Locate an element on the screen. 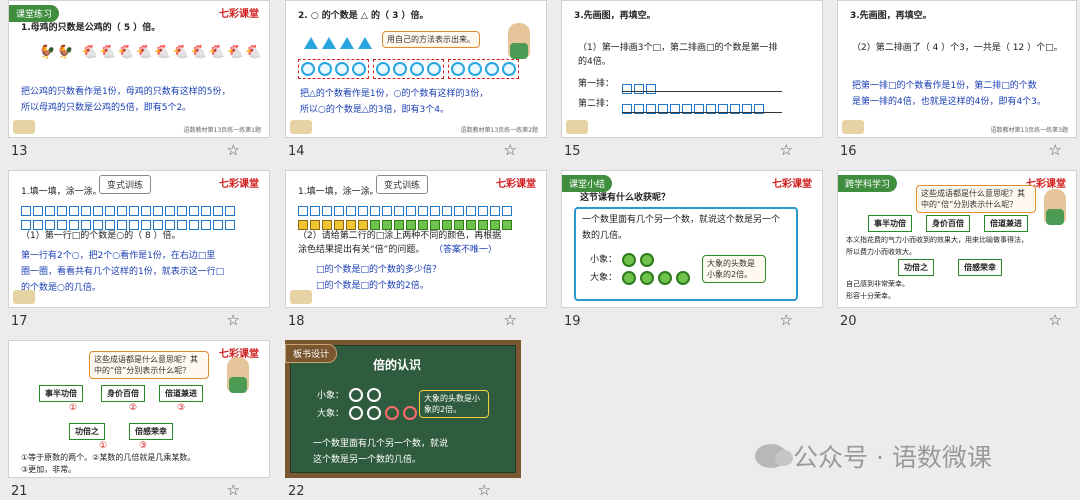 This screenshot has width=1080, height=500. small-elephant-label: 小象： is located at coordinates (604, 260).